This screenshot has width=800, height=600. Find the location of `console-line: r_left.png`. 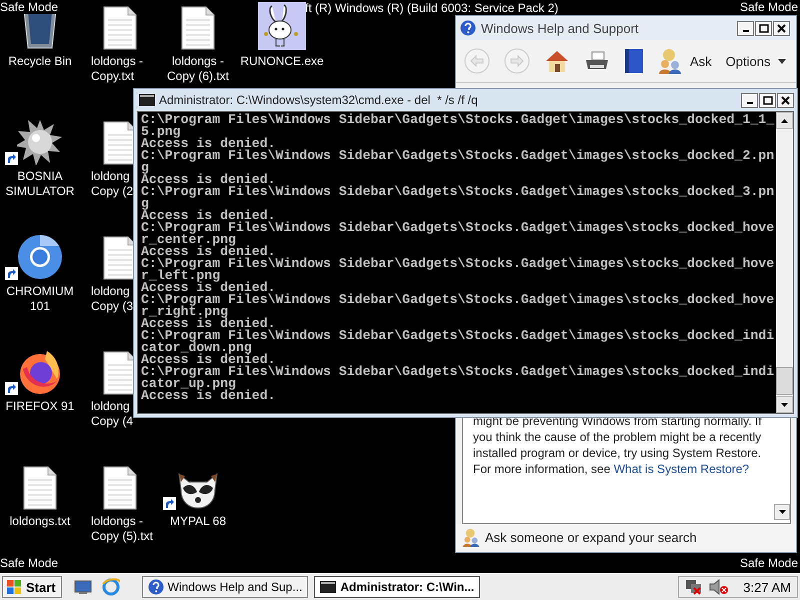

console-line: r_left.png is located at coordinates (180, 276).